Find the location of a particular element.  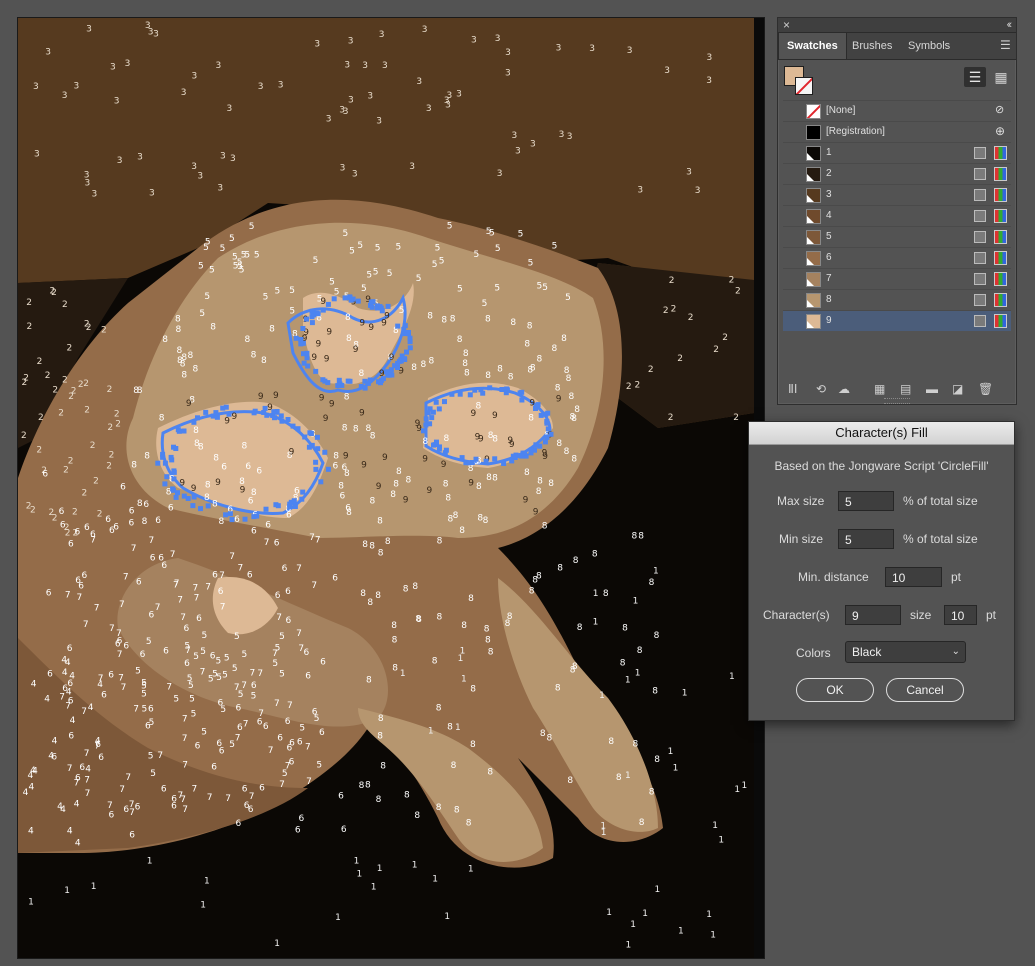

size-input: 10 is located at coordinates (960, 615).